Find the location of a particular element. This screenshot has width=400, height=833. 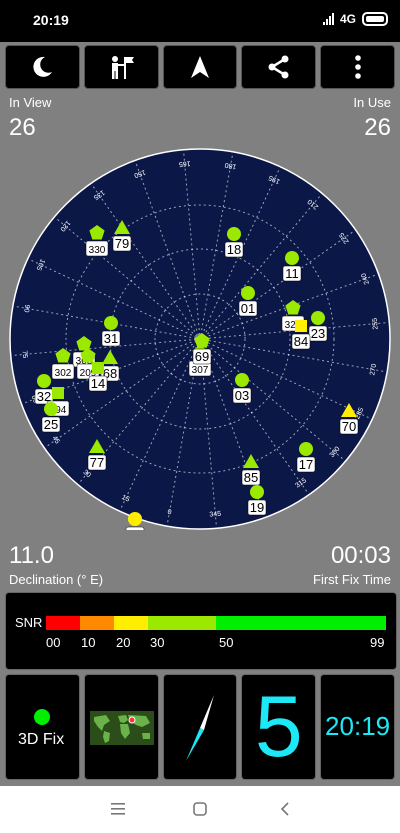

satellite-id: 31 is located at coordinates (111, 338).